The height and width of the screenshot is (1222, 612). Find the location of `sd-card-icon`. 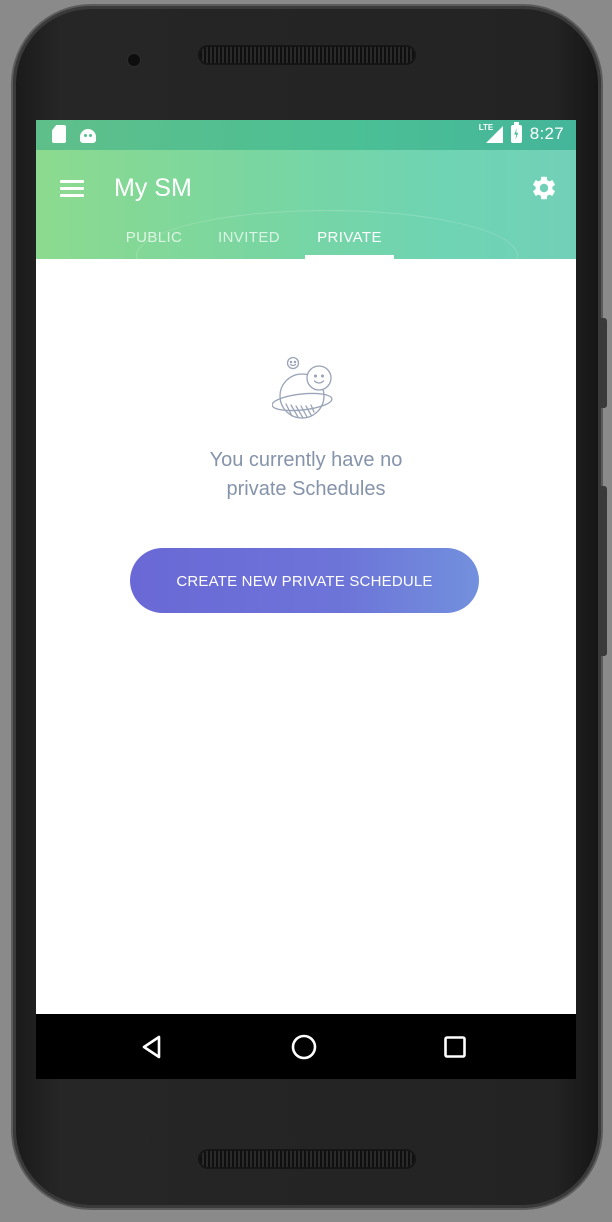

sd-card-icon is located at coordinates (59, 134).